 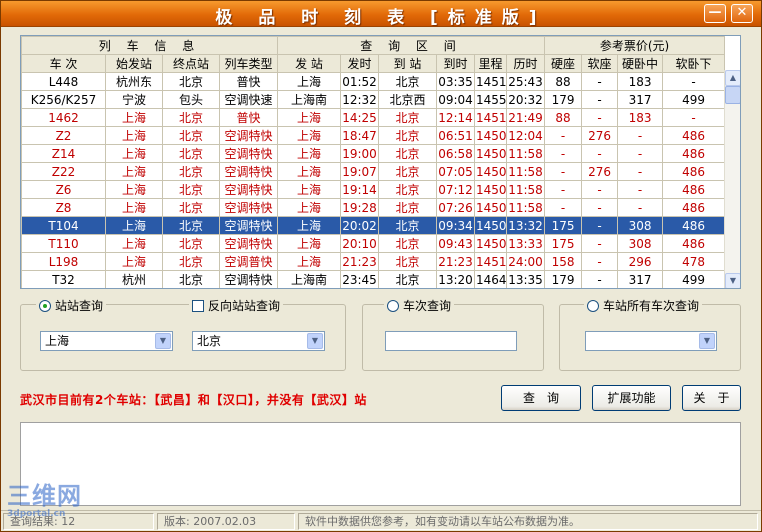 I want to click on table-cell: T104, so click(x=63, y=225).